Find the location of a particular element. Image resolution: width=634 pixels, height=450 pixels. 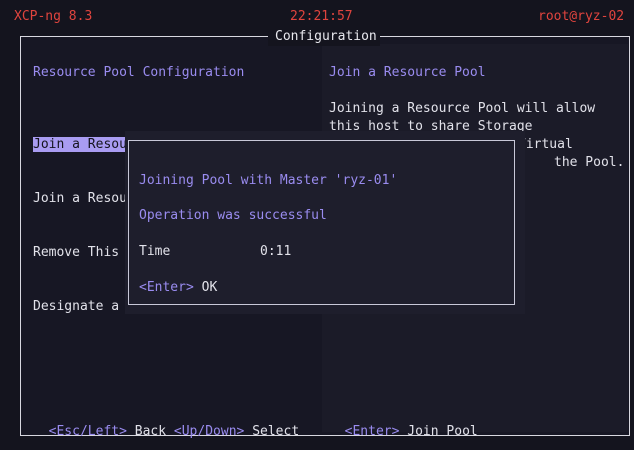

dialog-ok-button: <Enter> OK is located at coordinates (178, 288).